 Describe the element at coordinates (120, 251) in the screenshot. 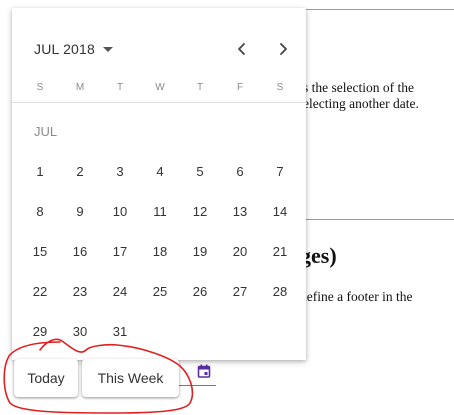

I see `day-cell: 17` at that location.